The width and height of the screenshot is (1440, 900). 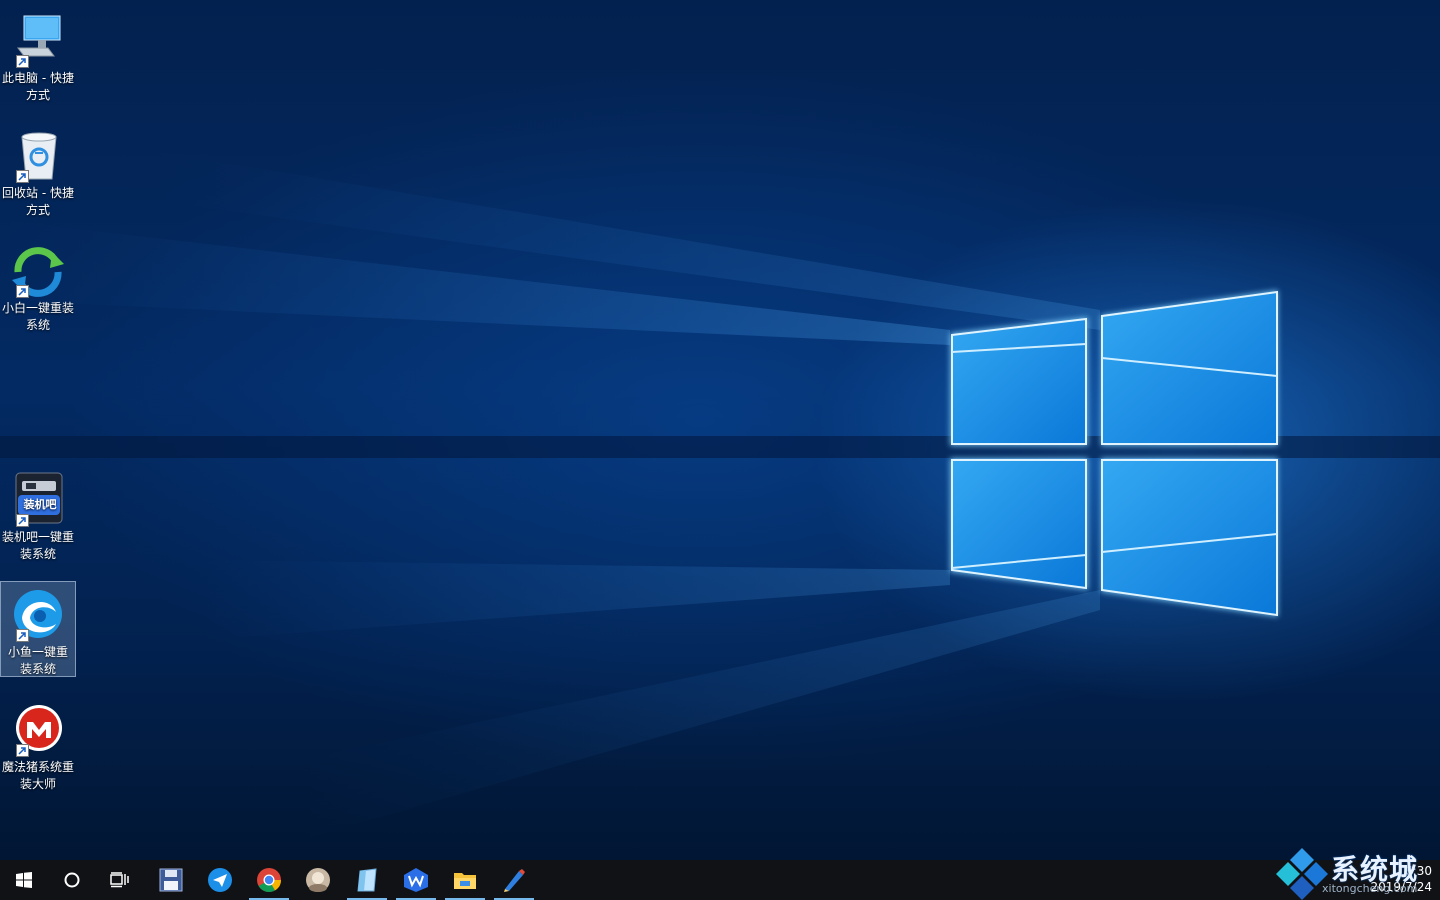 I want to click on search-button, so click(x=72, y=880).